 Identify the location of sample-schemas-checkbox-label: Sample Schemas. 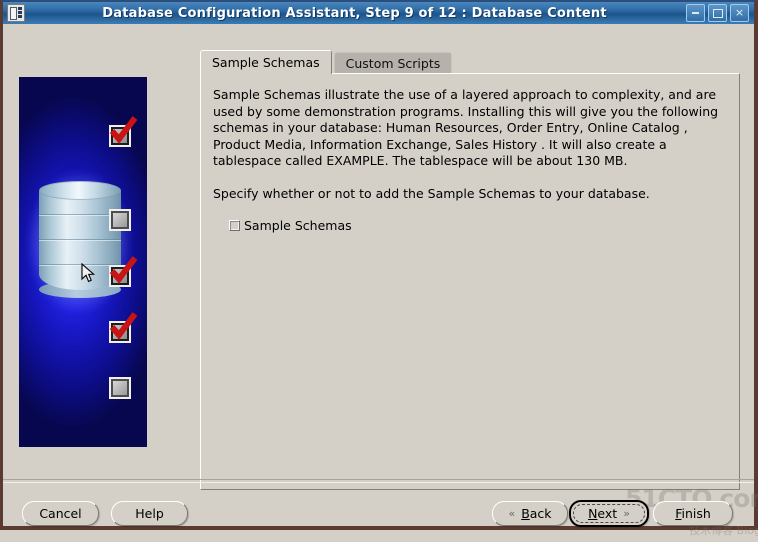
(298, 225).